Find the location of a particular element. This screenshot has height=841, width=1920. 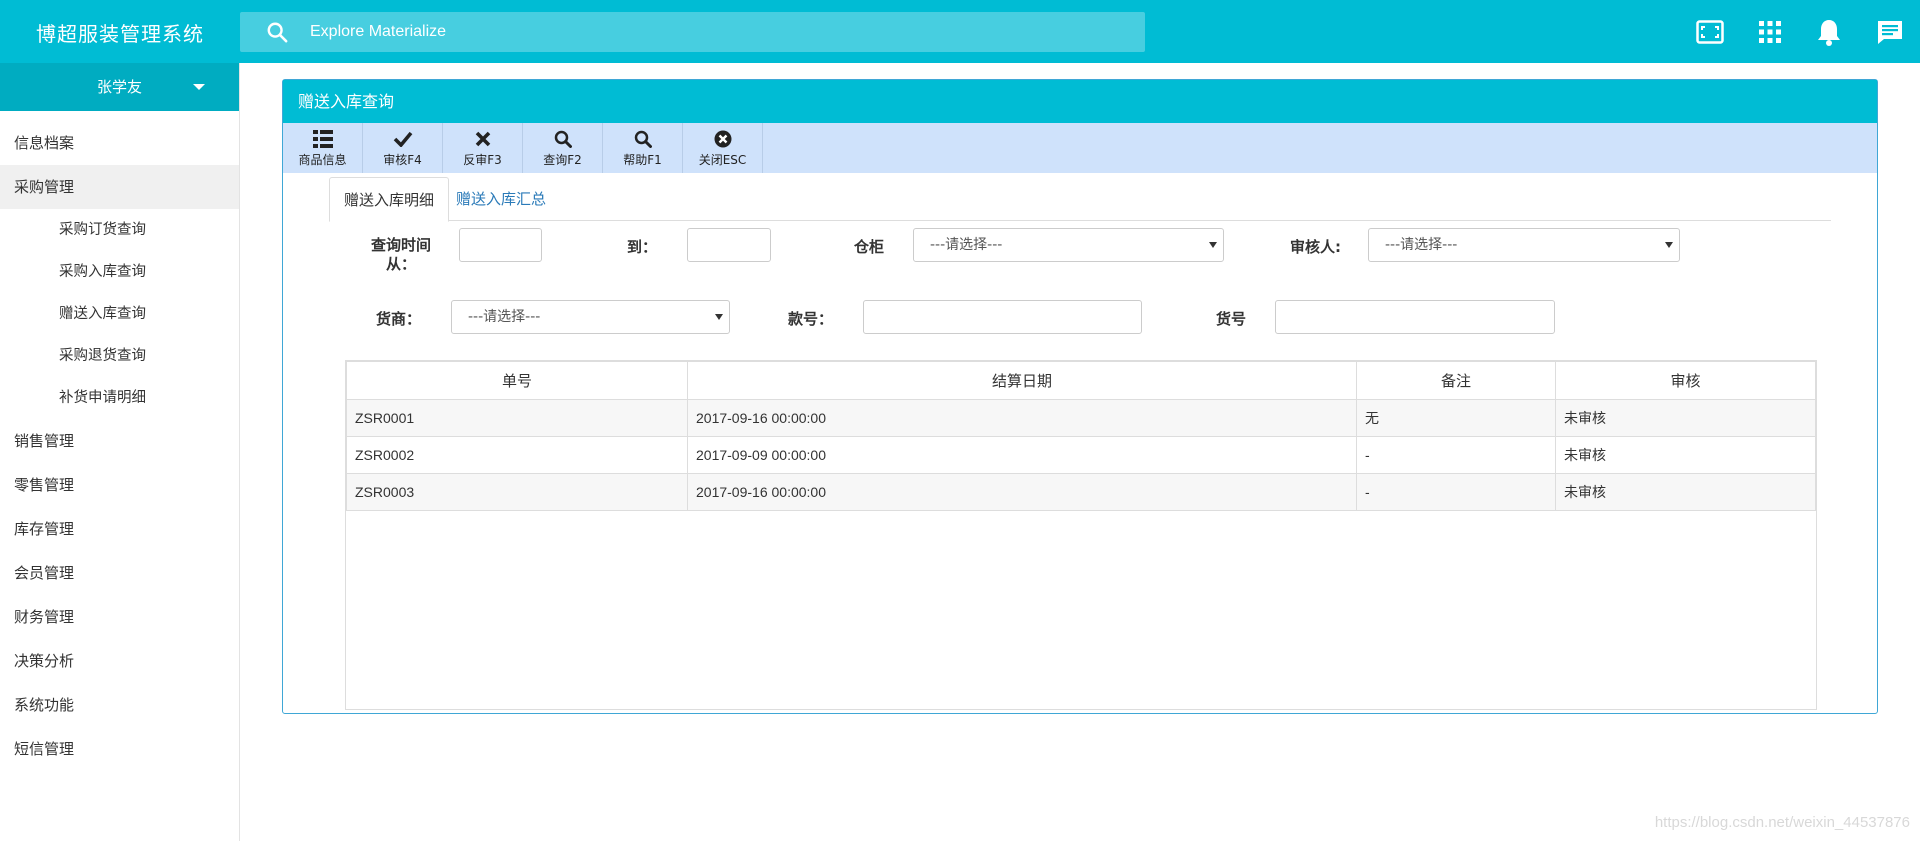

table-row: ZSR0002 2017-09-09 00:00:00 - 未审核 is located at coordinates (1081, 455).